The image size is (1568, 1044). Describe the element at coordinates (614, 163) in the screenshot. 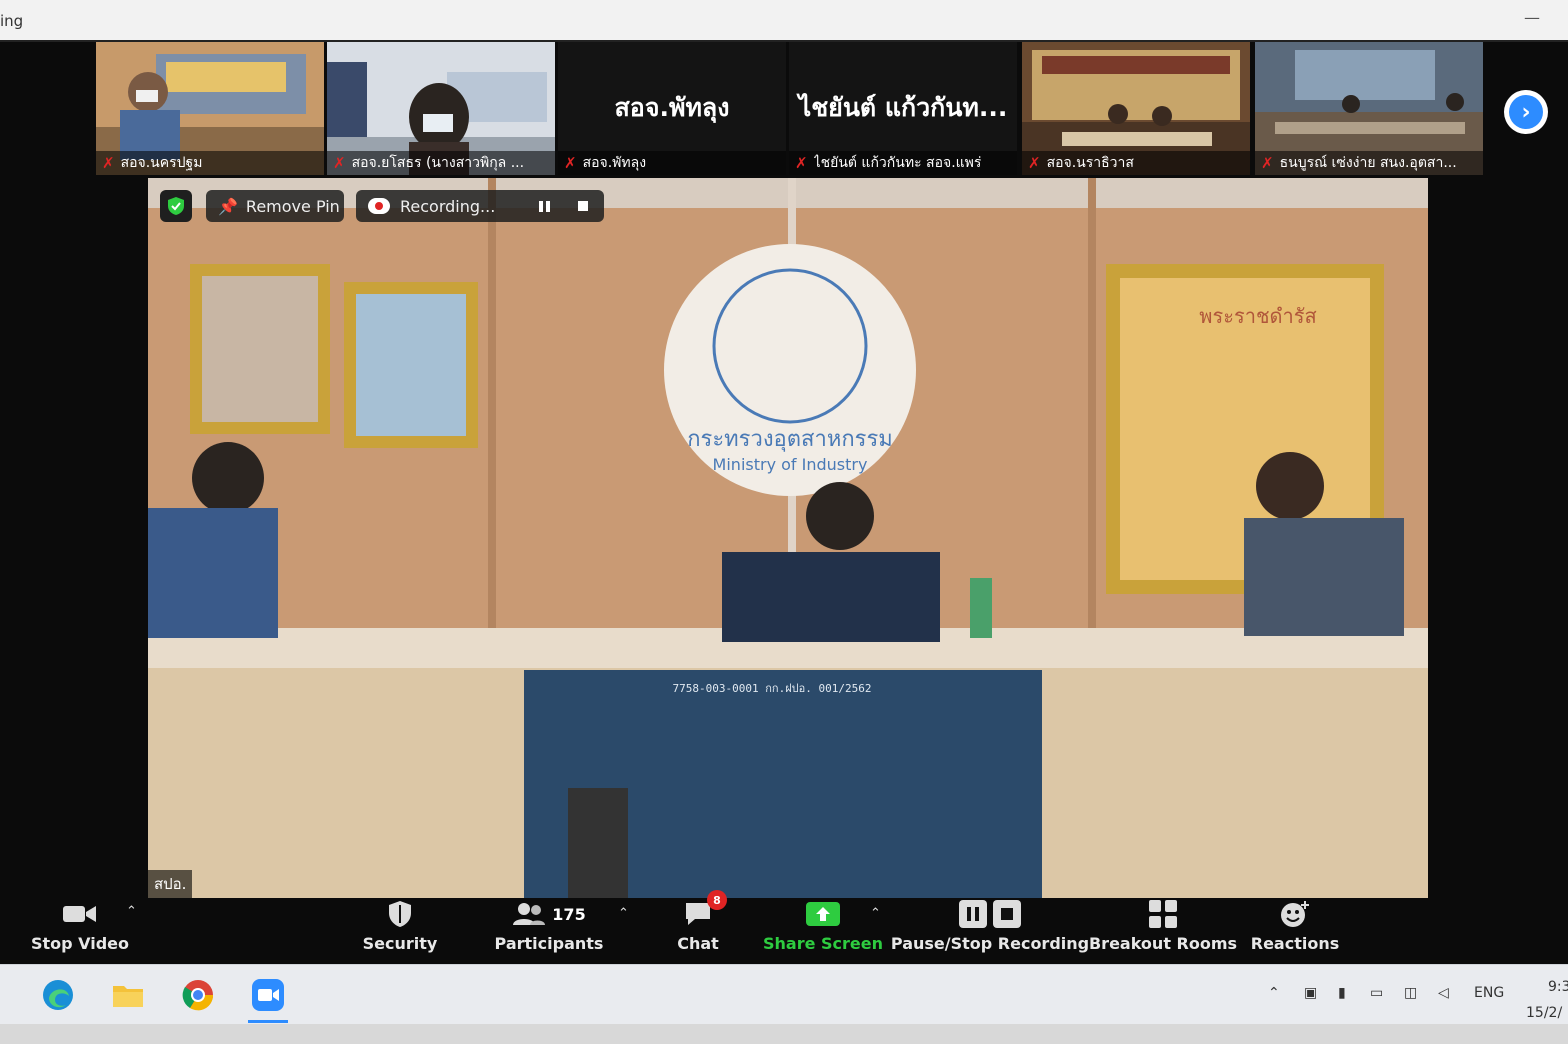

I see `participant-name-3: สอจ.พัทลุง` at that location.